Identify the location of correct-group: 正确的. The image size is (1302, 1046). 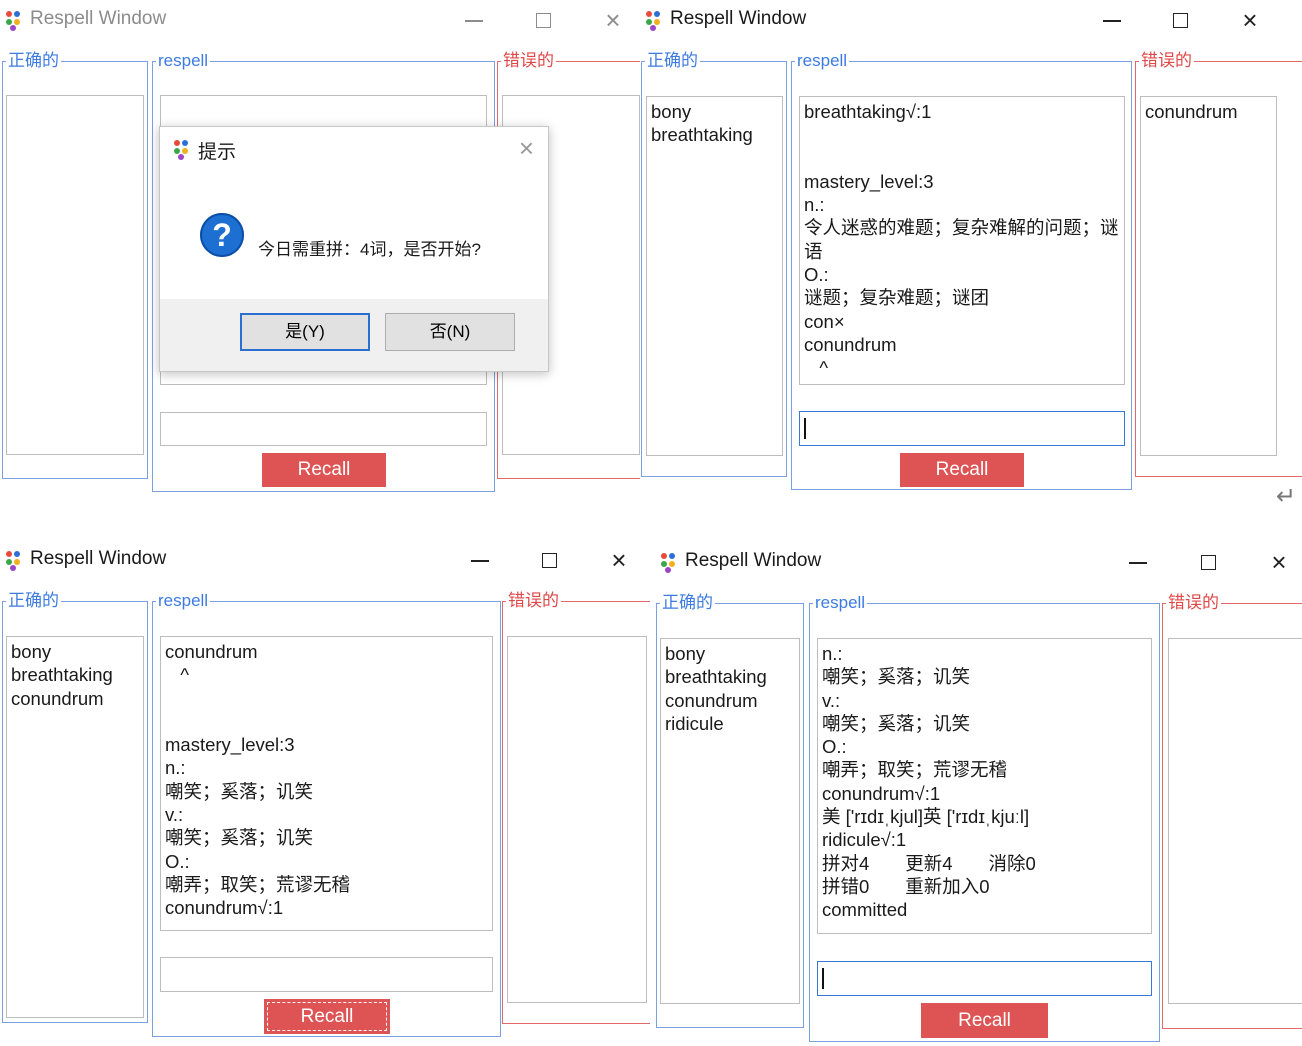
(75, 265).